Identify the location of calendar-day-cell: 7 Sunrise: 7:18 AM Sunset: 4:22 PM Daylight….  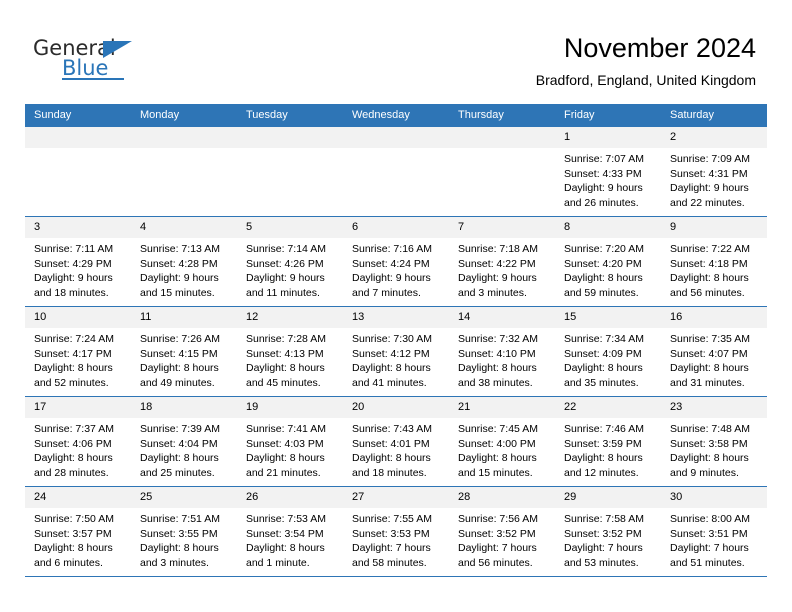
(502, 261).